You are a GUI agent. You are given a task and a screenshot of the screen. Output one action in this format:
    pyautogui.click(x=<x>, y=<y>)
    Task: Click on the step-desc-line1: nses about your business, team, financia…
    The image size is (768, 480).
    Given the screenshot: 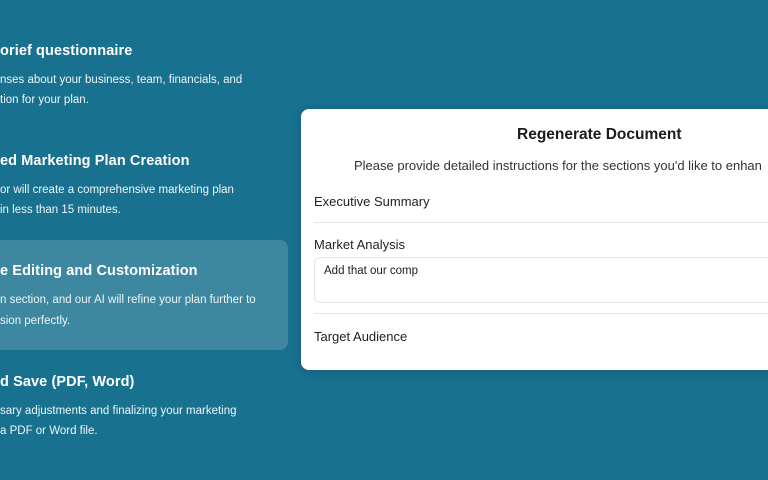 What is the action you would take?
    pyautogui.click(x=121, y=80)
    